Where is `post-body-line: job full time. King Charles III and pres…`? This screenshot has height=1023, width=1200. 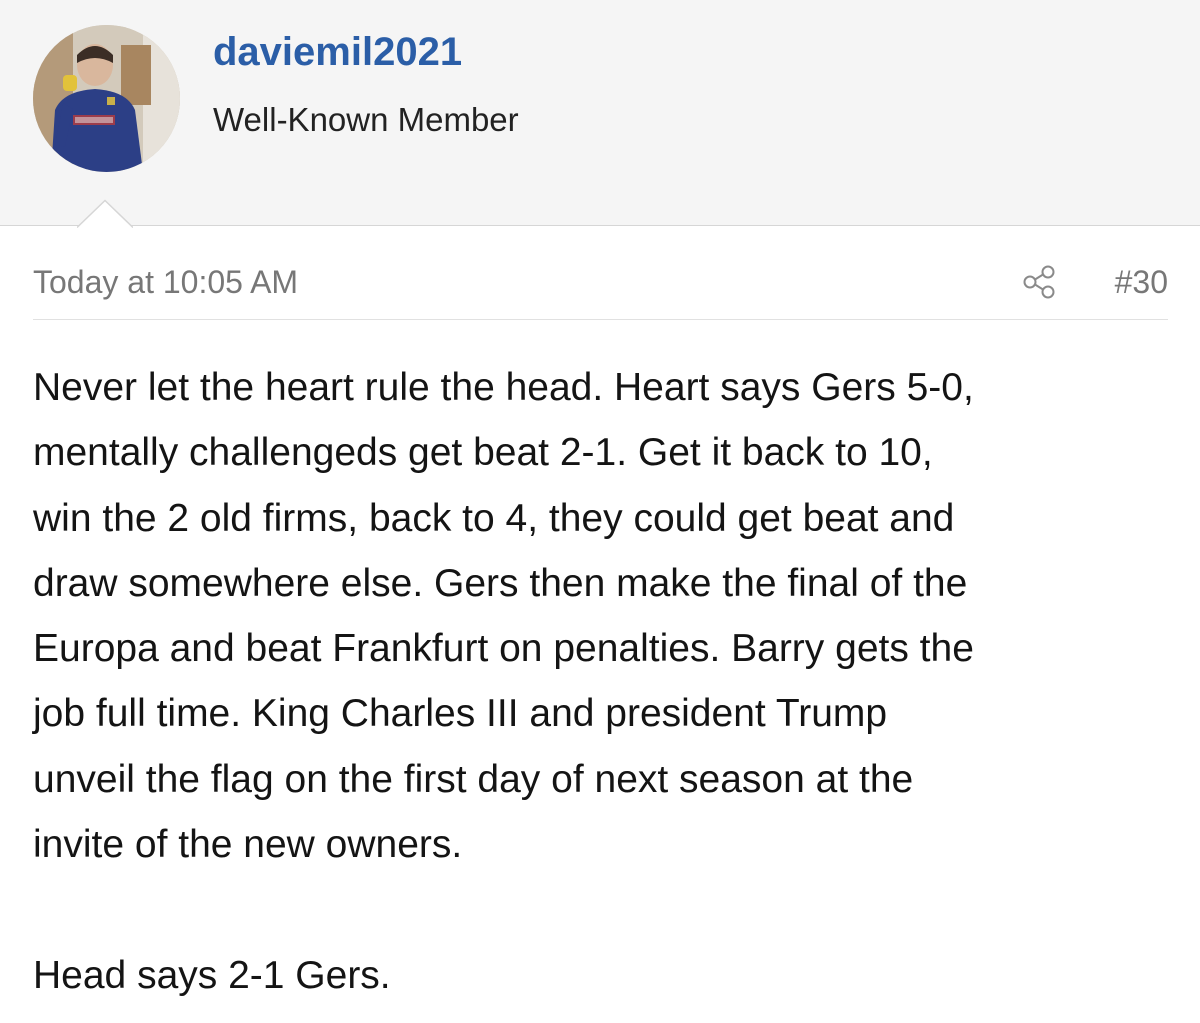
post-body-line: job full time. King Charles III and pres… is located at coordinates (460, 714).